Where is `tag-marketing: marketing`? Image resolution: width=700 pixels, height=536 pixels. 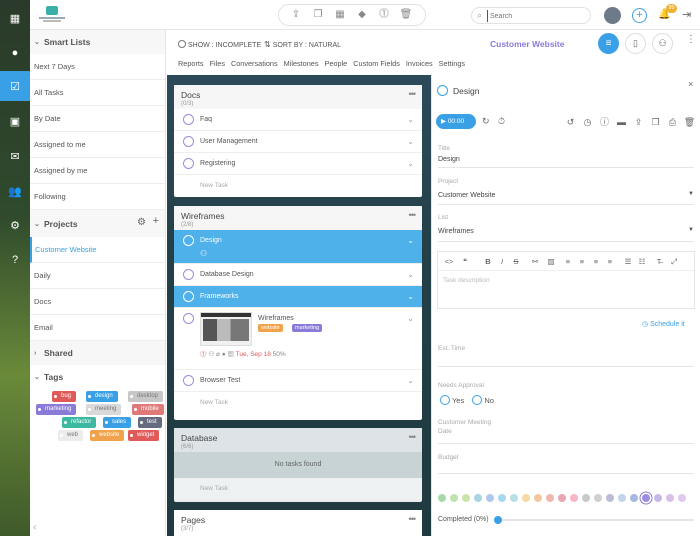 tag-marketing: marketing is located at coordinates (56, 409).